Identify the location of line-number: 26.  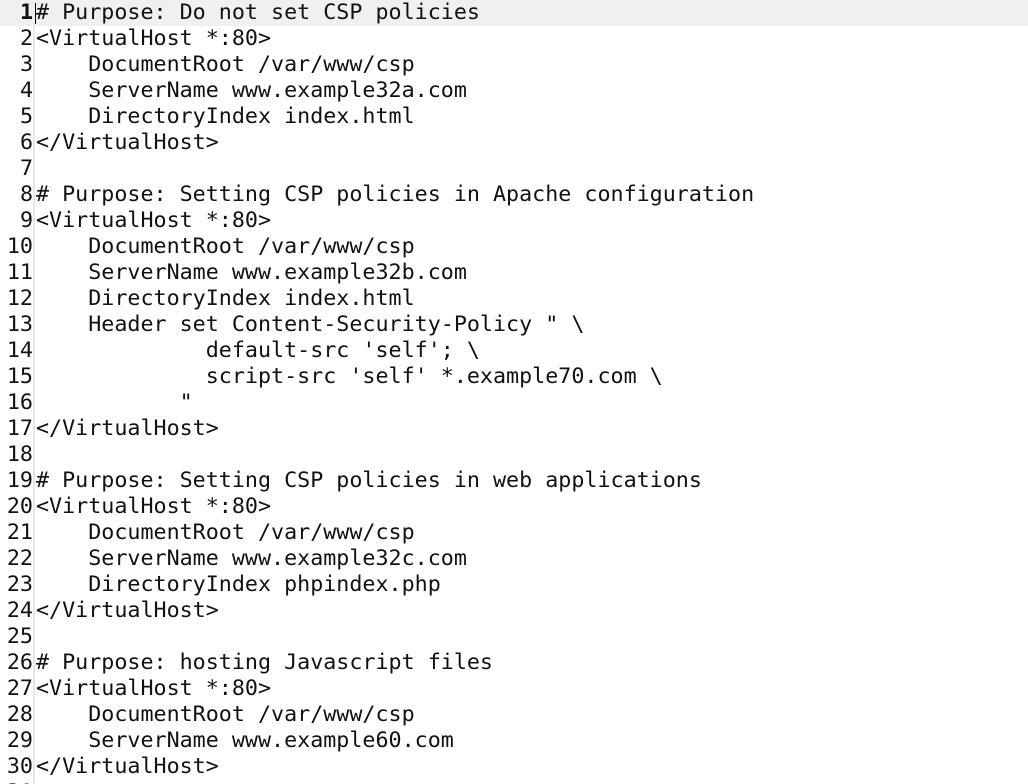
(19, 662).